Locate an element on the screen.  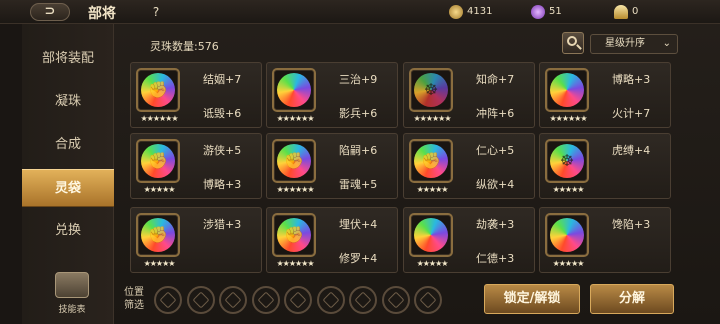
sidebar-item-synthesize: 合成 is located at coordinates (68, 145).